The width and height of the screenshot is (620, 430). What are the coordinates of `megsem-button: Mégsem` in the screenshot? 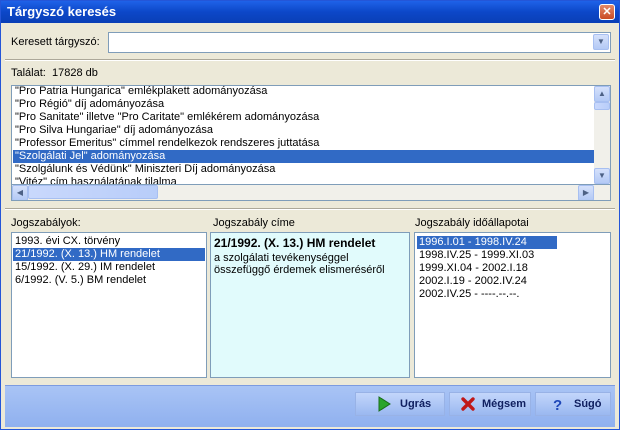 It's located at (490, 404).